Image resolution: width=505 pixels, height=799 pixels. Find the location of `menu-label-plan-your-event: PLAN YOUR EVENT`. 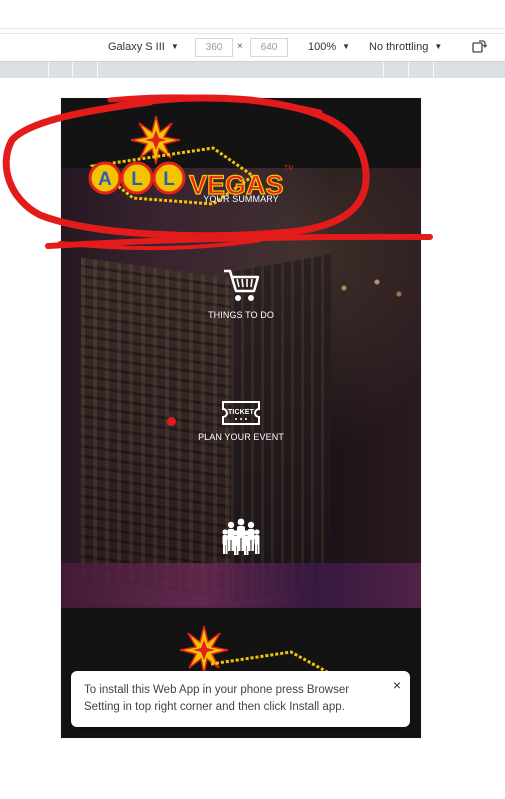

menu-label-plan-your-event: PLAN YOUR EVENT is located at coordinates (241, 437).